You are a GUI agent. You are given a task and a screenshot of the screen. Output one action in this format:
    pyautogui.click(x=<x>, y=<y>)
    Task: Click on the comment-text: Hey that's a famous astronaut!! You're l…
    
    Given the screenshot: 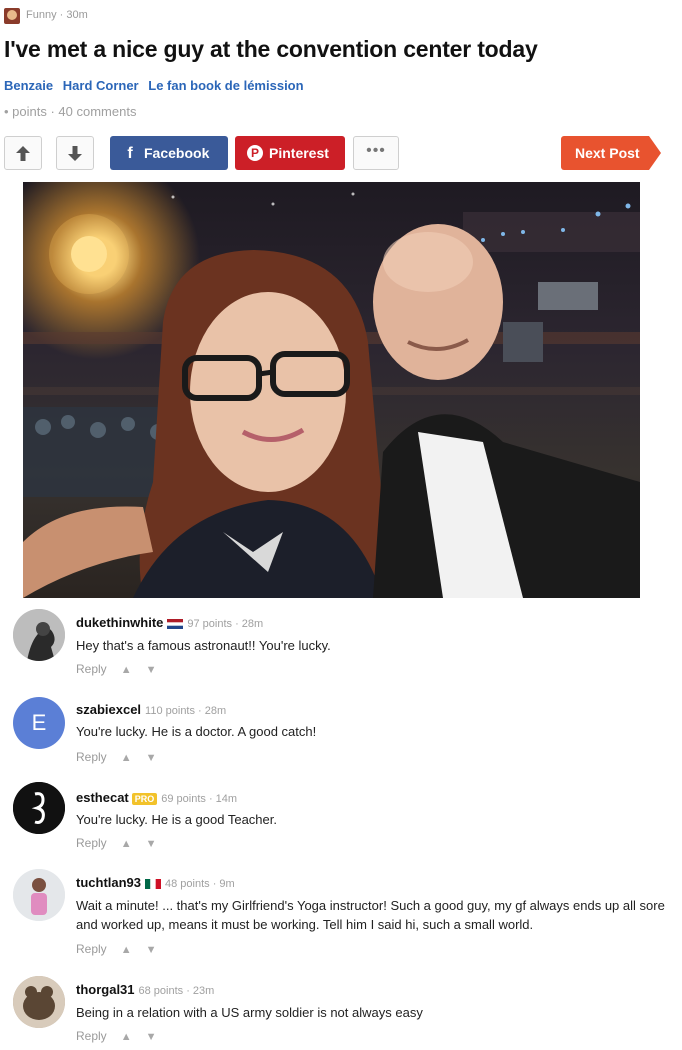 What is the action you would take?
    pyautogui.click(x=203, y=645)
    